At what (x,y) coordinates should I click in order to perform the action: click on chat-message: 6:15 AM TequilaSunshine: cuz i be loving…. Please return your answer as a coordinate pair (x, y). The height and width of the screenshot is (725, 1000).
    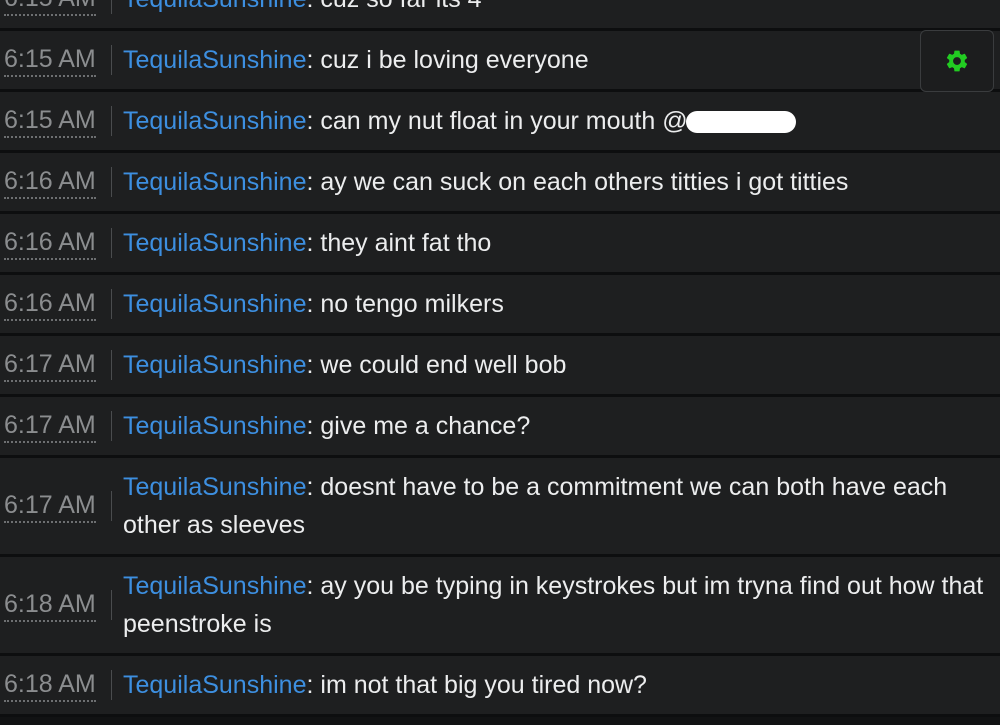
    Looking at the image, I should click on (500, 61).